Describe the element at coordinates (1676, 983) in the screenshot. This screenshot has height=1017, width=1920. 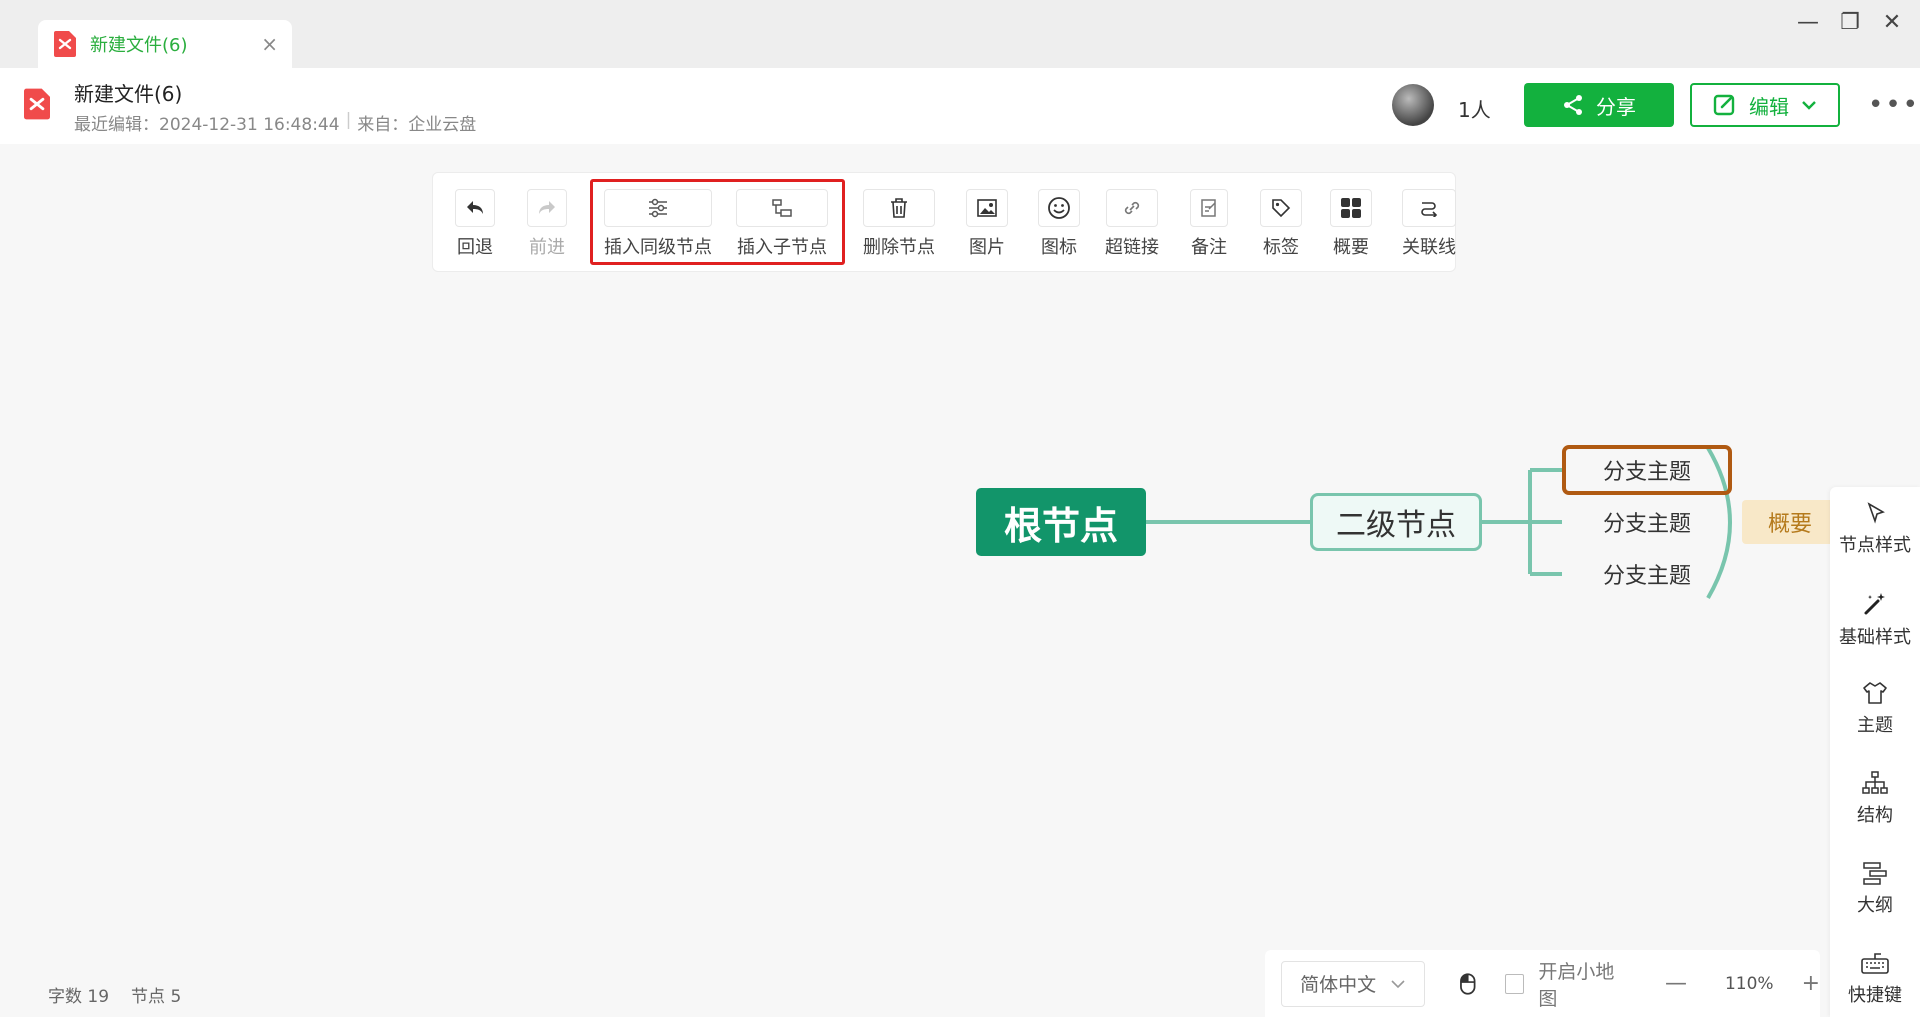
I see `zoom-out-button: —` at that location.